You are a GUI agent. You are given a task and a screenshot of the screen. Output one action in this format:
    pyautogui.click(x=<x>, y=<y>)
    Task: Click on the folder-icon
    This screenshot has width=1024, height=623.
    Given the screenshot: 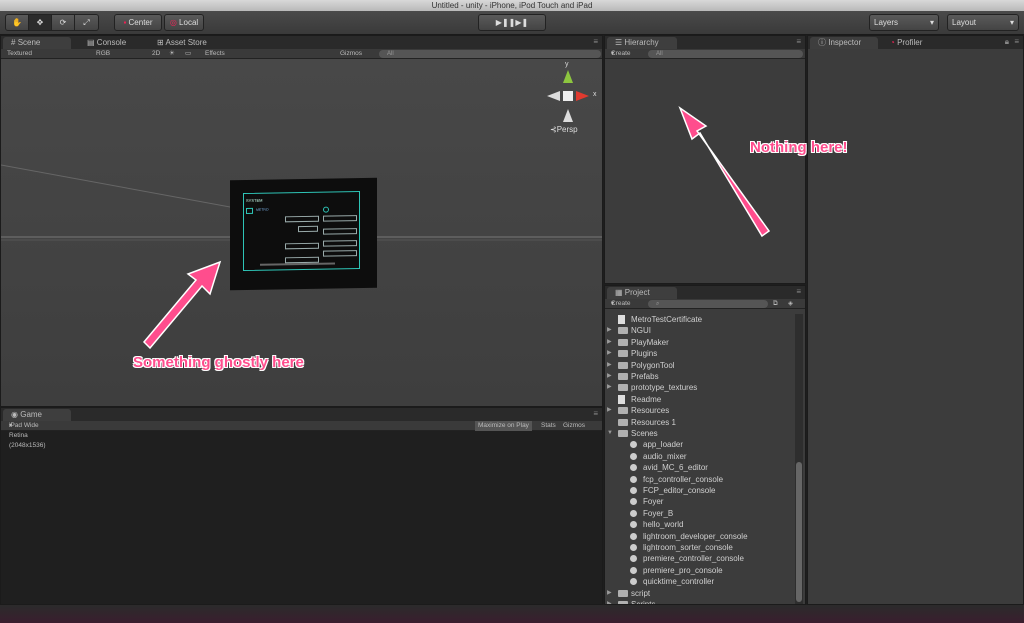 What is the action you would take?
    pyautogui.click(x=623, y=388)
    